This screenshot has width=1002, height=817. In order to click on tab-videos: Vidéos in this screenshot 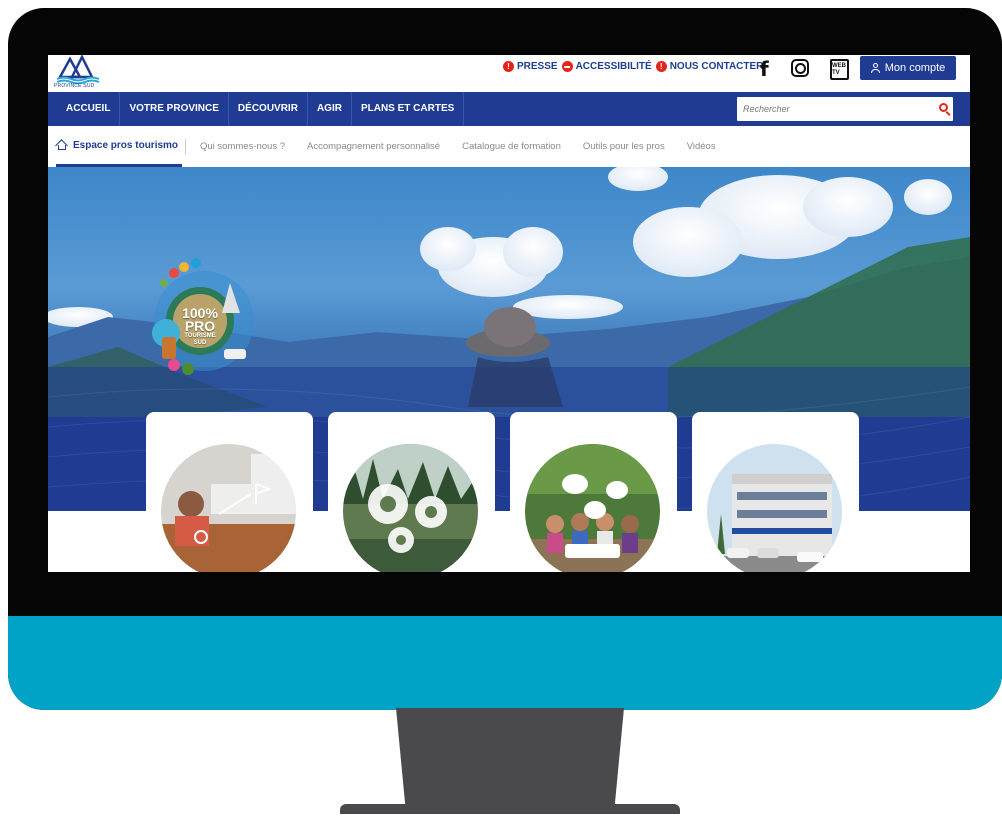, I will do `click(701, 146)`.